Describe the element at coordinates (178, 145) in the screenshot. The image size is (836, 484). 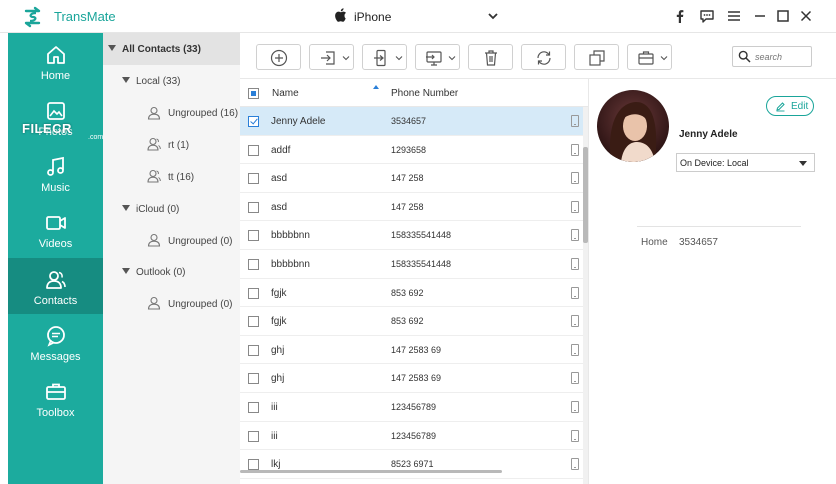
I see `tree-item-rt: rt (1)` at that location.